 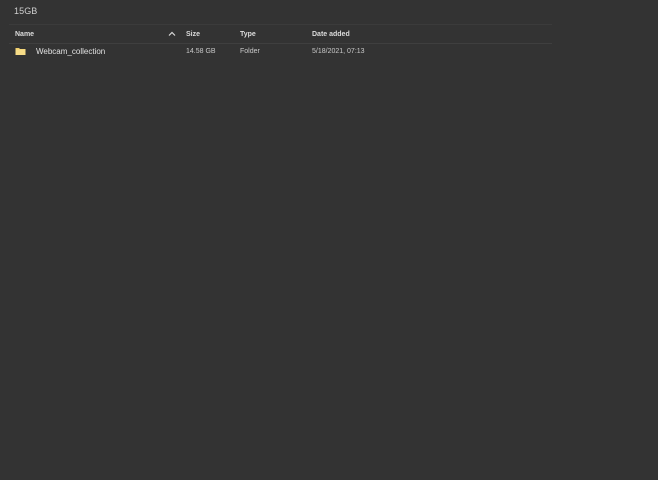 What do you see at coordinates (248, 34) in the screenshot?
I see `column-header-type: Type` at bounding box center [248, 34].